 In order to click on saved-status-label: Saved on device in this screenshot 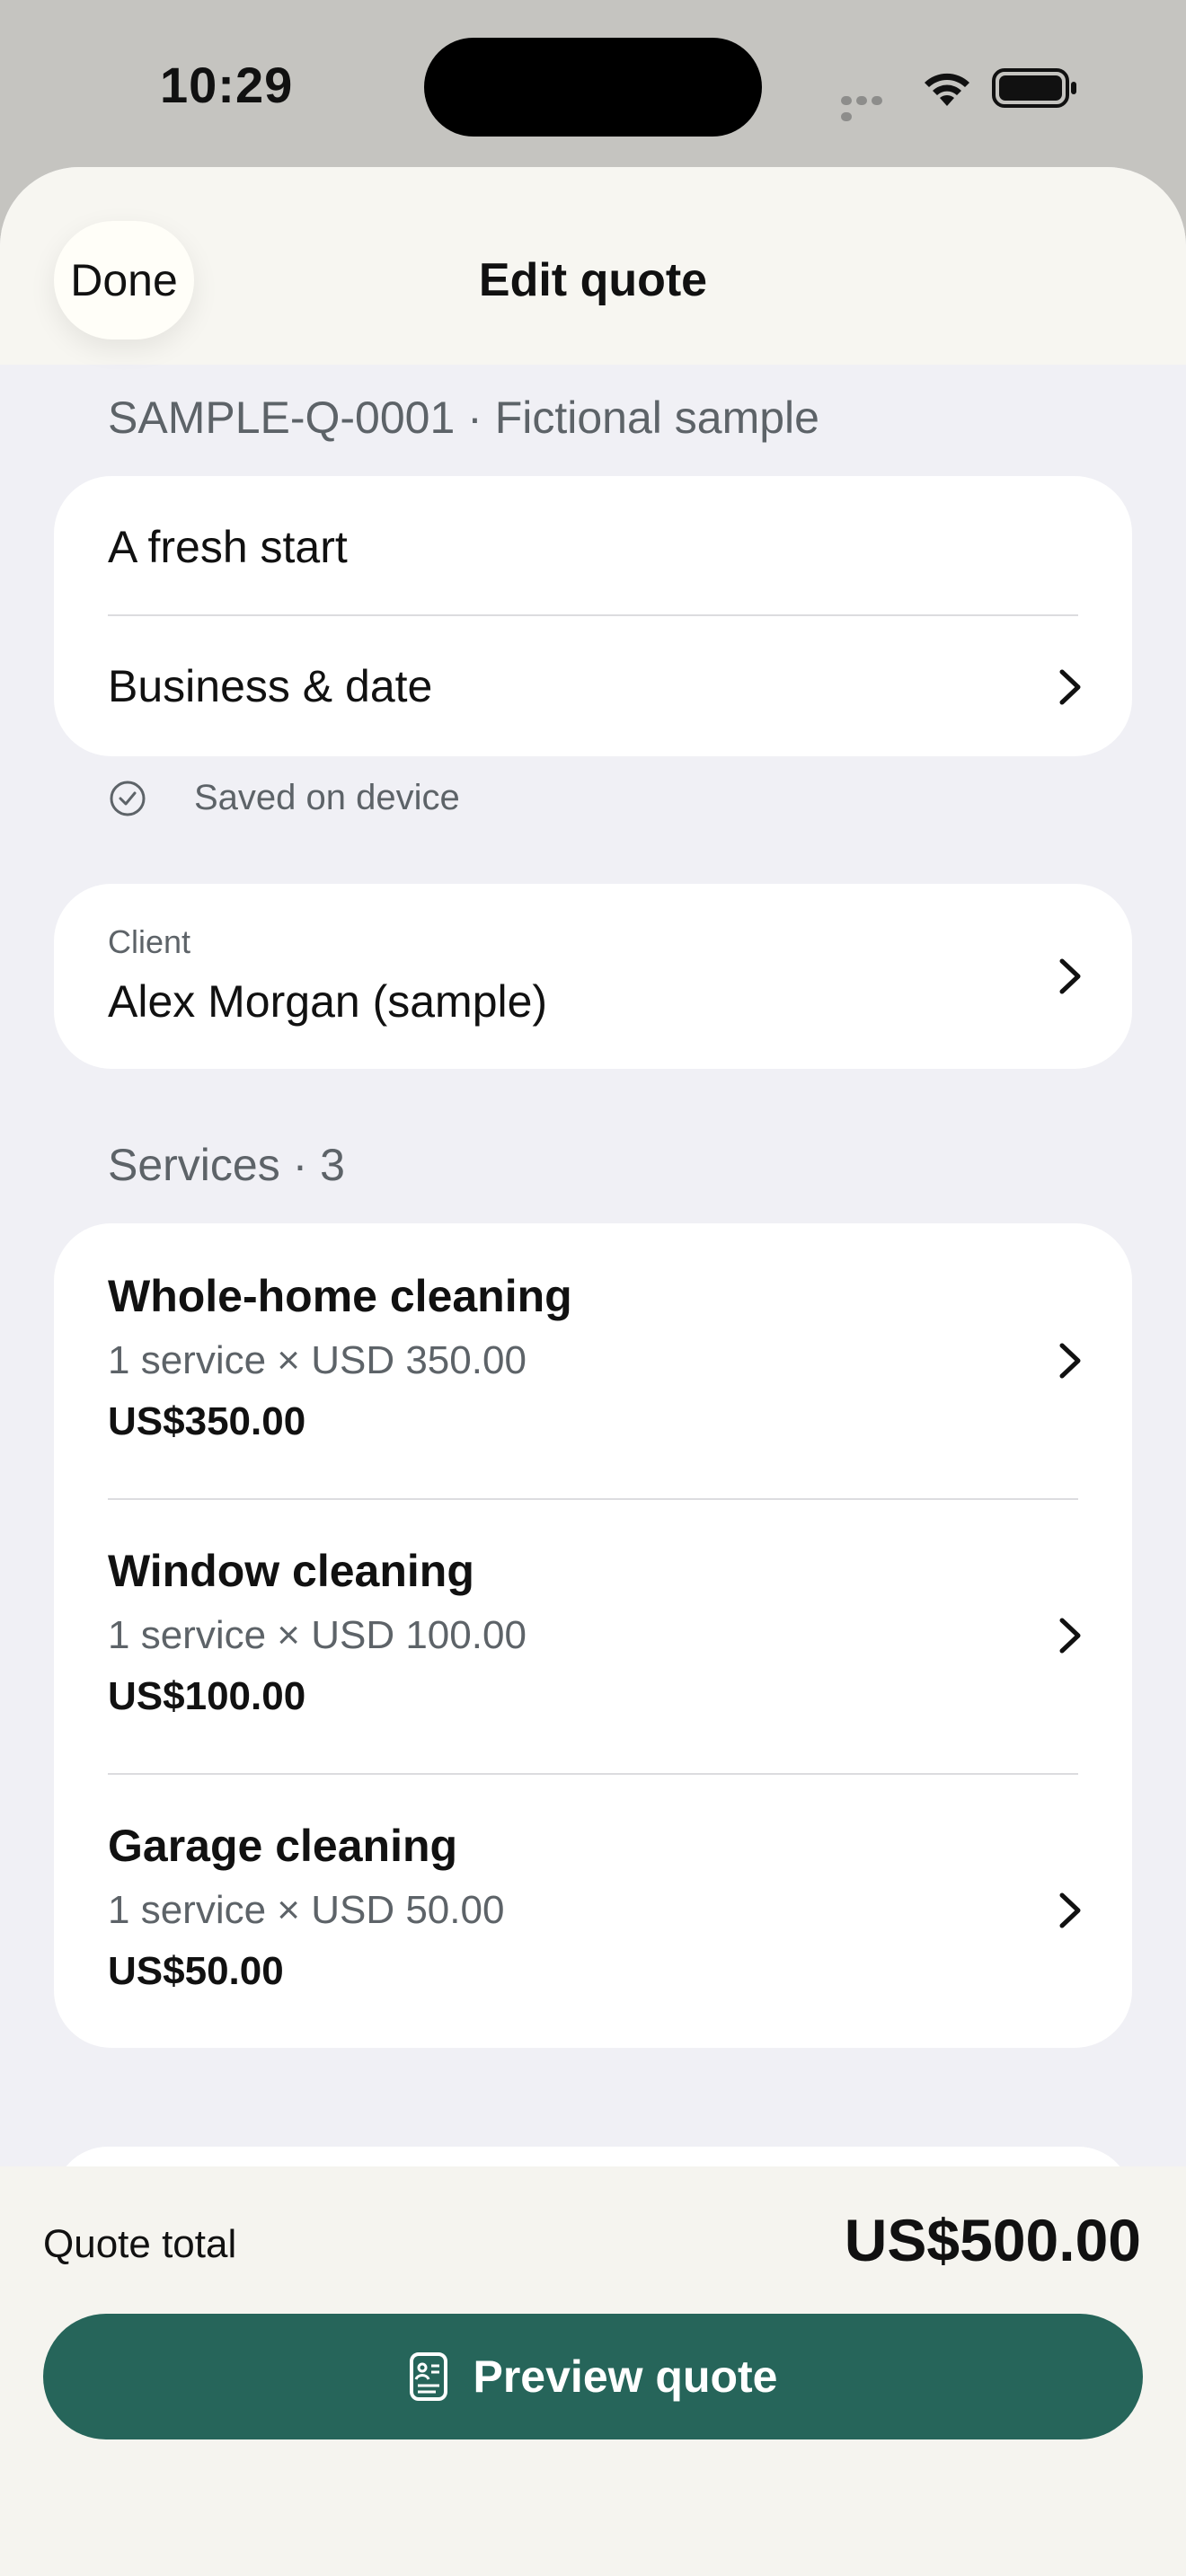, I will do `click(327, 797)`.